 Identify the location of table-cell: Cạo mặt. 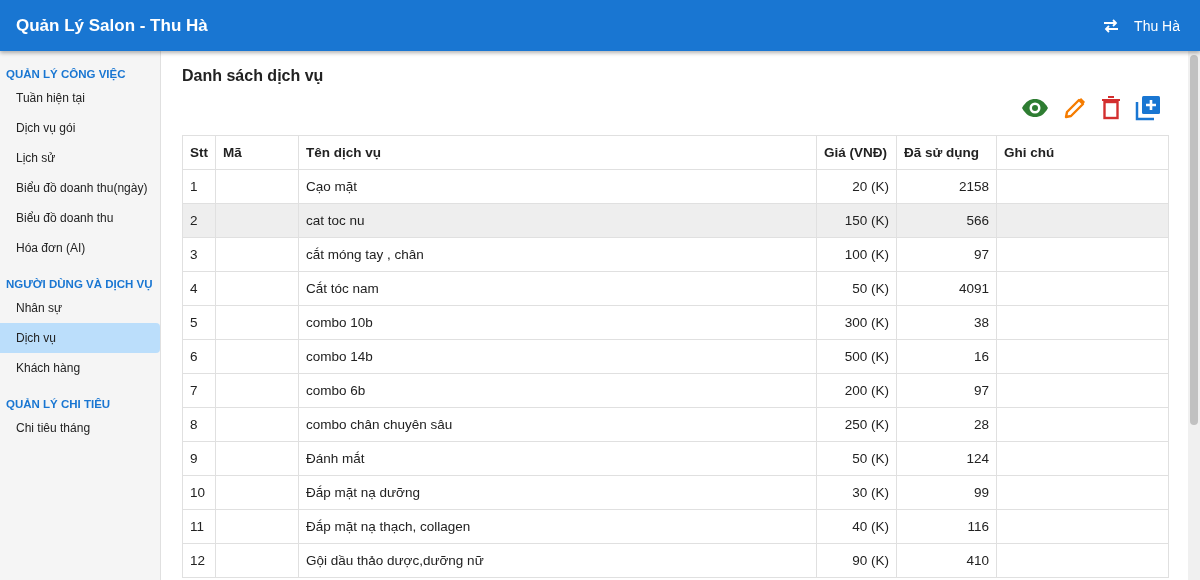
(332, 186).